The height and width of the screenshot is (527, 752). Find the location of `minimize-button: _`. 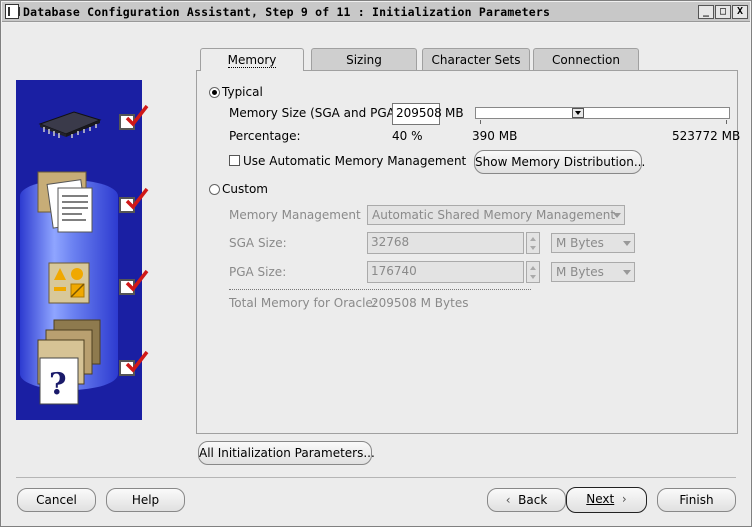

minimize-button: _ is located at coordinates (706, 12).